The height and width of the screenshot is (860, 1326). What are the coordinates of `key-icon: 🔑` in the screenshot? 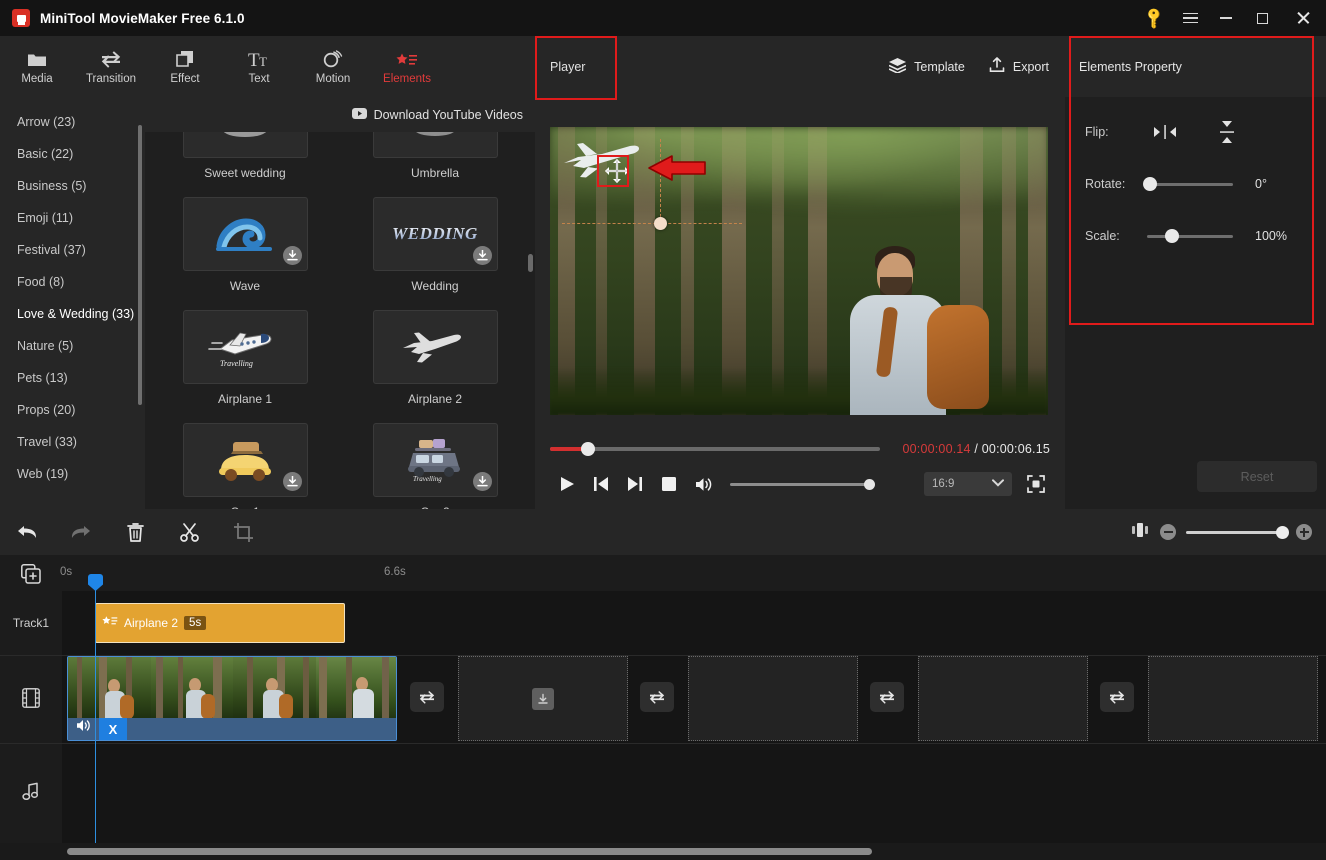 It's located at (1154, 18).